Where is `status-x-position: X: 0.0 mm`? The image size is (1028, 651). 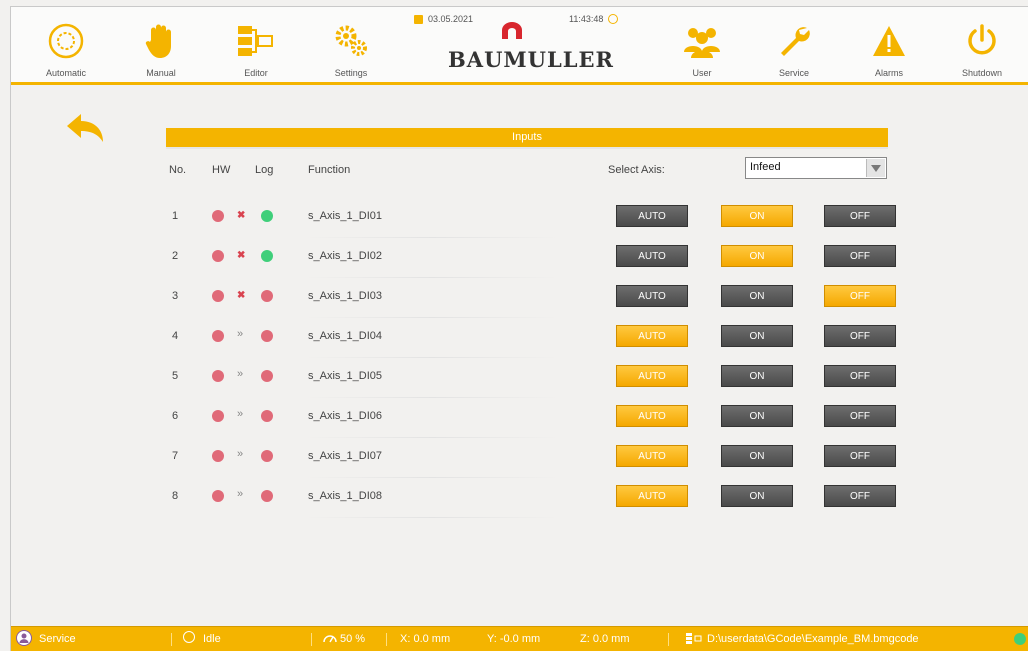 status-x-position: X: 0.0 mm is located at coordinates (425, 639).